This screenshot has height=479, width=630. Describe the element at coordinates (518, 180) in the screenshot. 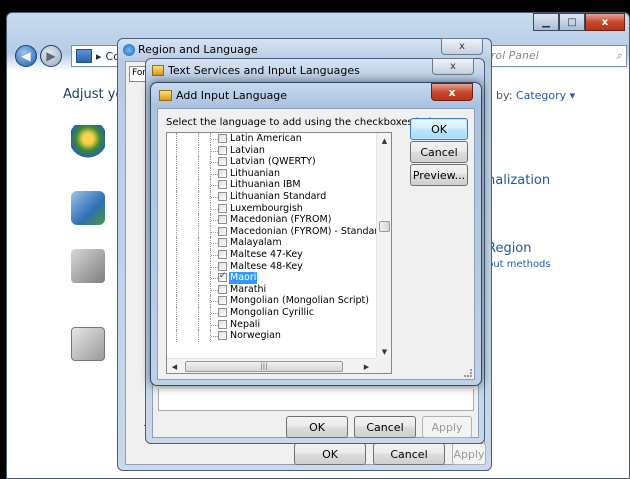

I see `personalization-link: nalization` at that location.